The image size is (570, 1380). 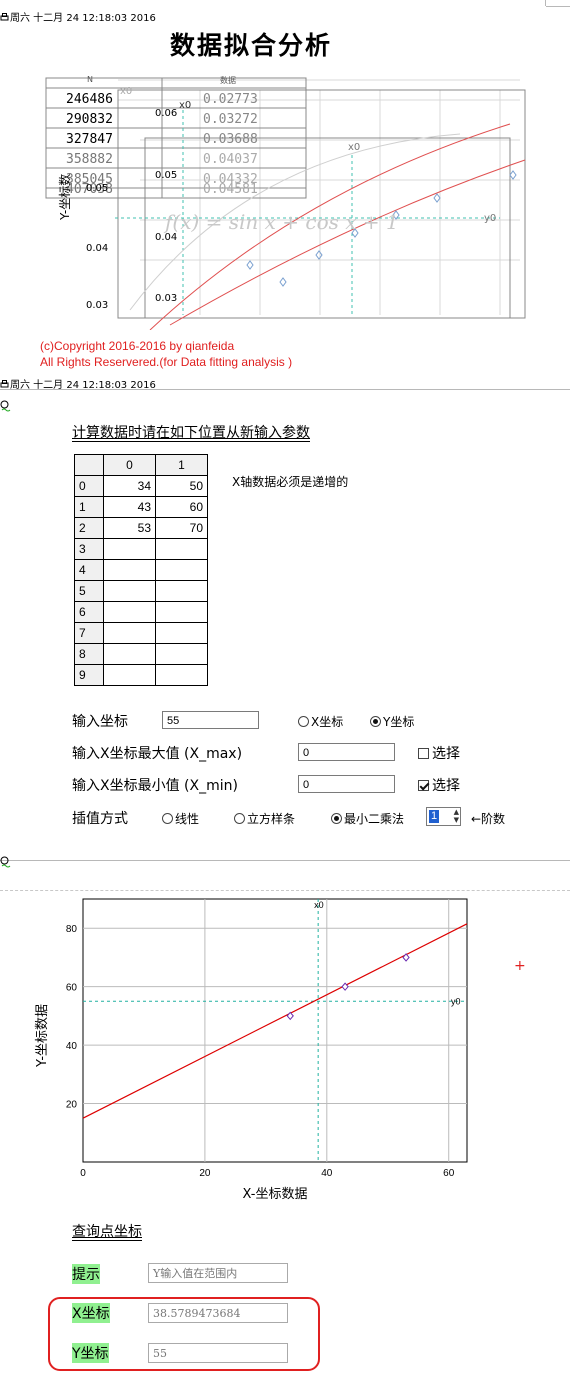 What do you see at coordinates (181, 486) in the screenshot?
I see `table-cell: 50` at bounding box center [181, 486].